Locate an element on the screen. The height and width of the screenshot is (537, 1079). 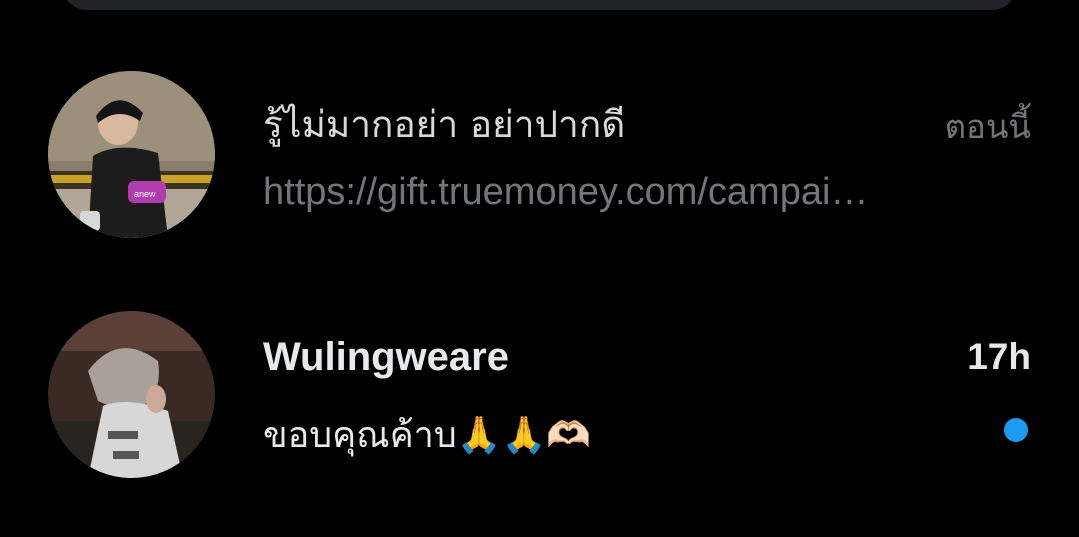
avatar-photo is located at coordinates (131, 394).